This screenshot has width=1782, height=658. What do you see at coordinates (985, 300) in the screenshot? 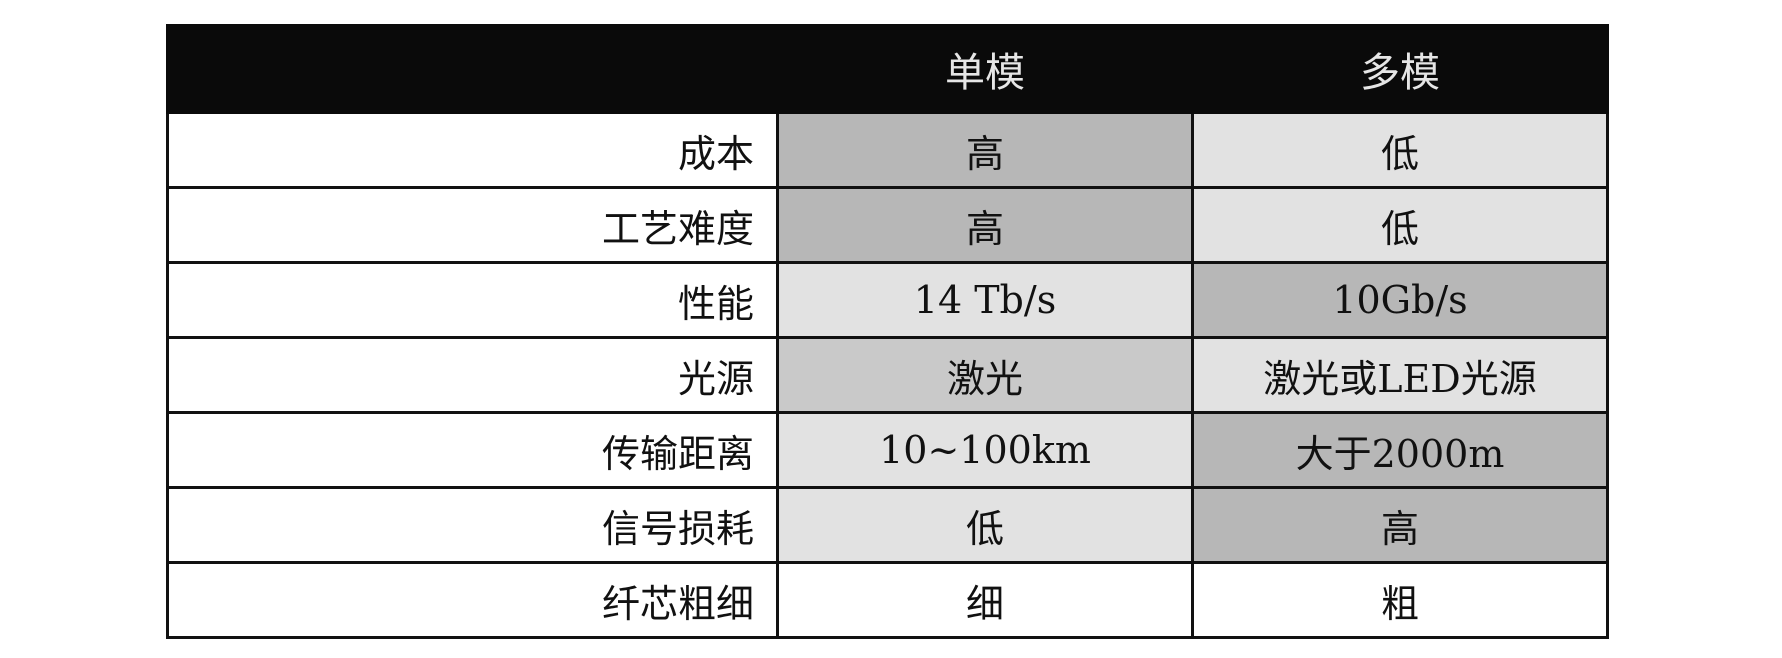
I see `cell-single-performance: 14 Tb/s` at bounding box center [985, 300].